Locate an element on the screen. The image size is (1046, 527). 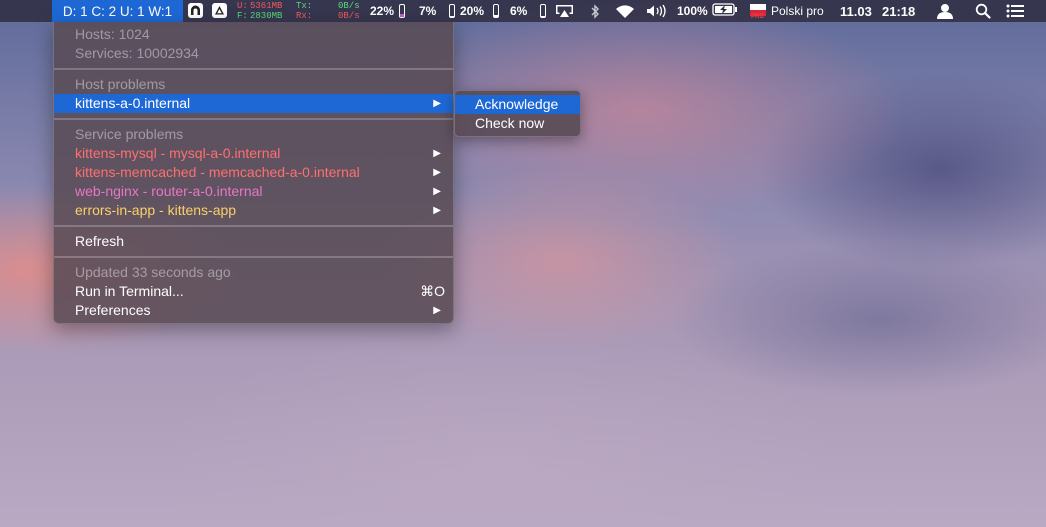
other-bar-fill is located at coordinates (543, 16).